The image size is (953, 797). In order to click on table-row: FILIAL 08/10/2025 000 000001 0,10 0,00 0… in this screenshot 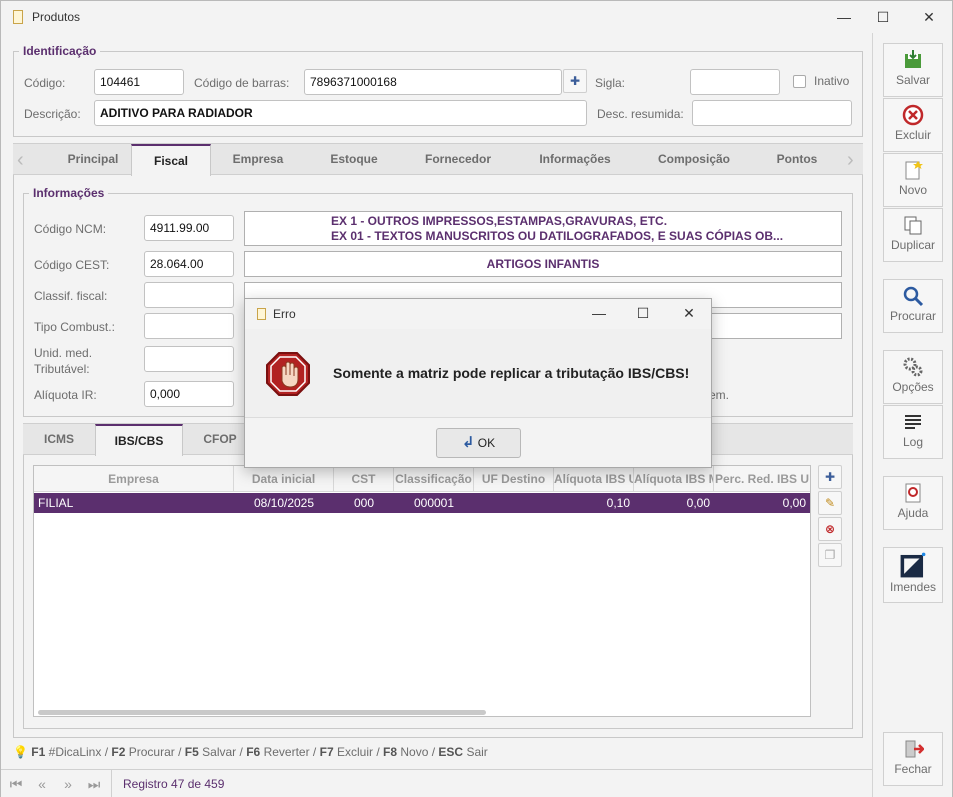, I will do `click(422, 503)`.